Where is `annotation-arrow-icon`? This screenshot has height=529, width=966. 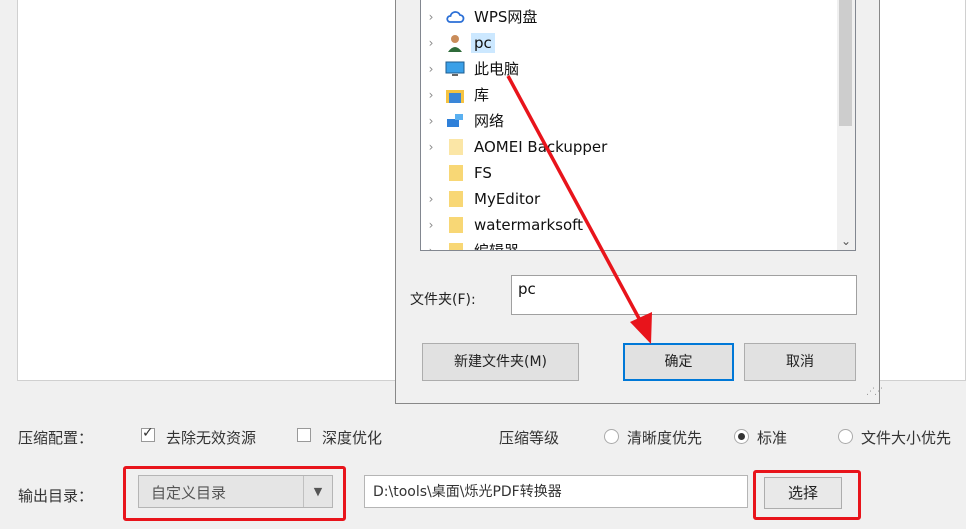
annotation-arrow-icon is located at coordinates (579, 209).